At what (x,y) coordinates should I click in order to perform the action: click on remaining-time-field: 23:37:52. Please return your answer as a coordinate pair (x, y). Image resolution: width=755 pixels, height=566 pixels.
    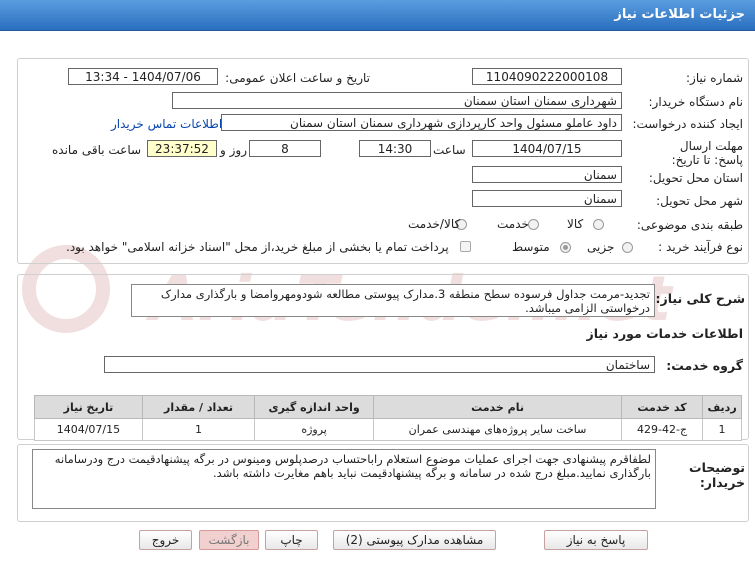
    Looking at the image, I should click on (182, 148).